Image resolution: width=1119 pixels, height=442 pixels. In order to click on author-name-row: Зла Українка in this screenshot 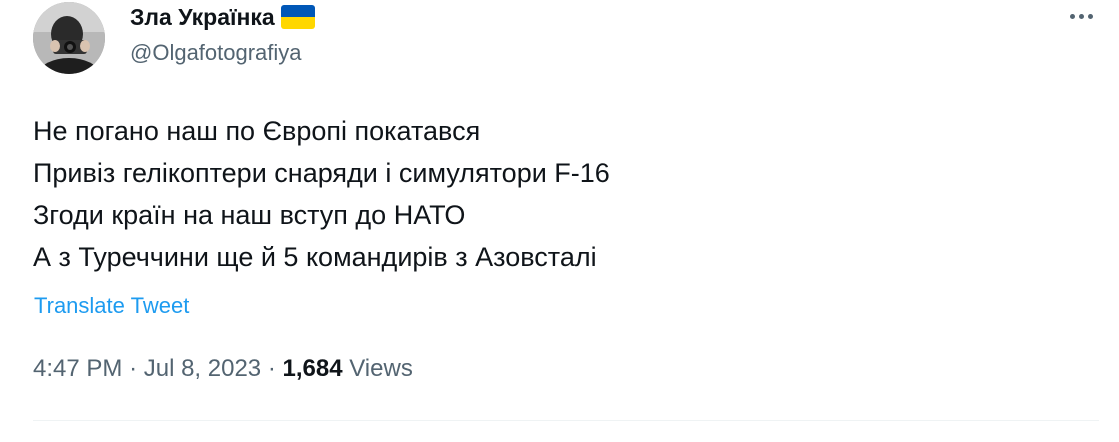, I will do `click(222, 17)`.